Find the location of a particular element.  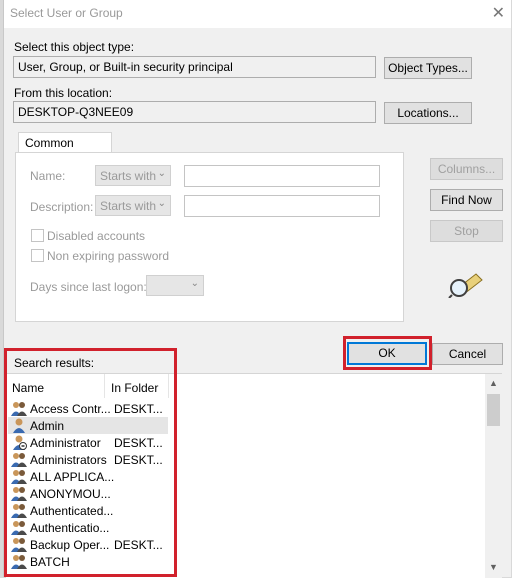

location-field: DESKTOP-Q3NEE09 is located at coordinates (194, 112).